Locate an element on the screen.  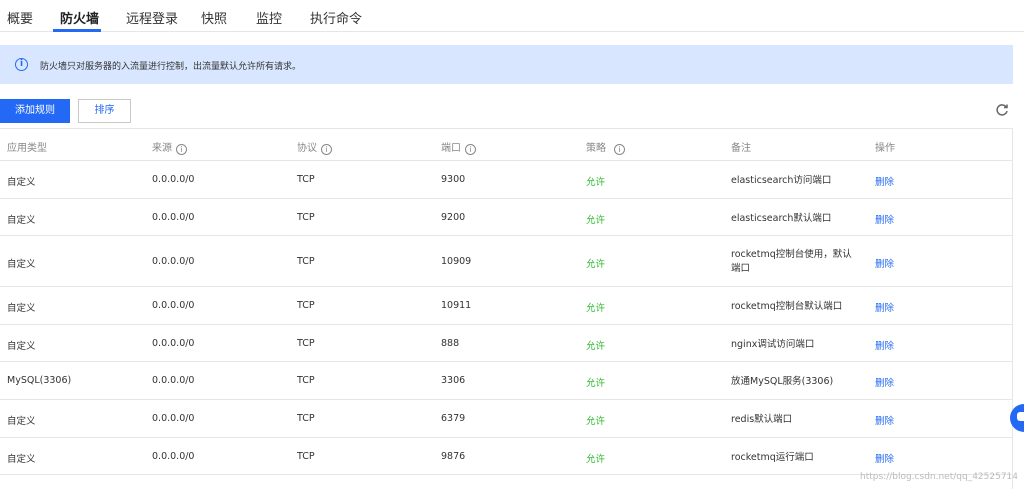
table-row: 自定义 0.0.0.0/0 TCP 888 允许 nginx调试访问端口删除 is located at coordinates (506, 343).